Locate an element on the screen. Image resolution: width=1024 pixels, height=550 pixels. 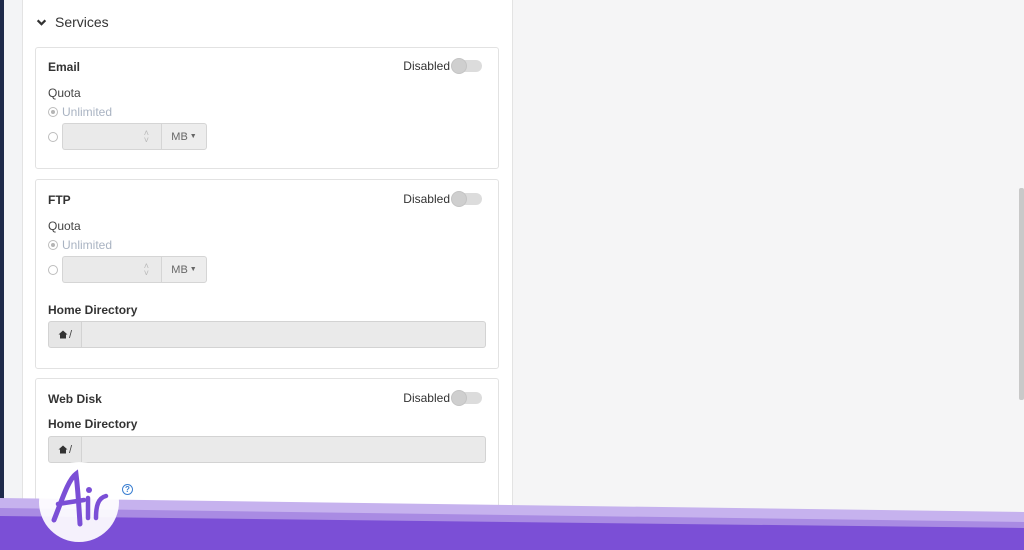
ftp-title: FTP is located at coordinates (59, 200).